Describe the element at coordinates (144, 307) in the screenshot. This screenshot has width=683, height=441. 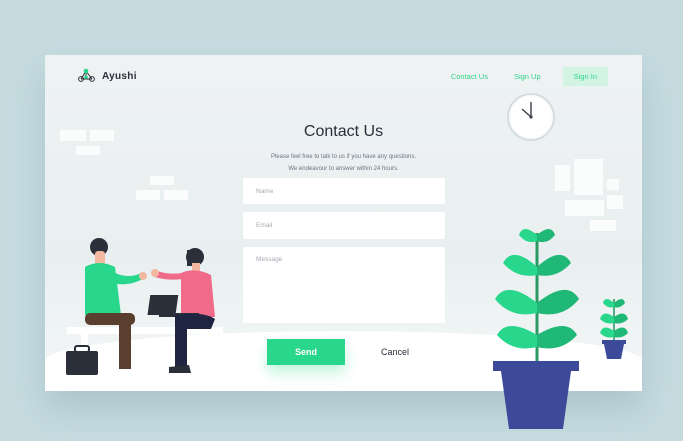
I see `people-on-bench-illustration` at that location.